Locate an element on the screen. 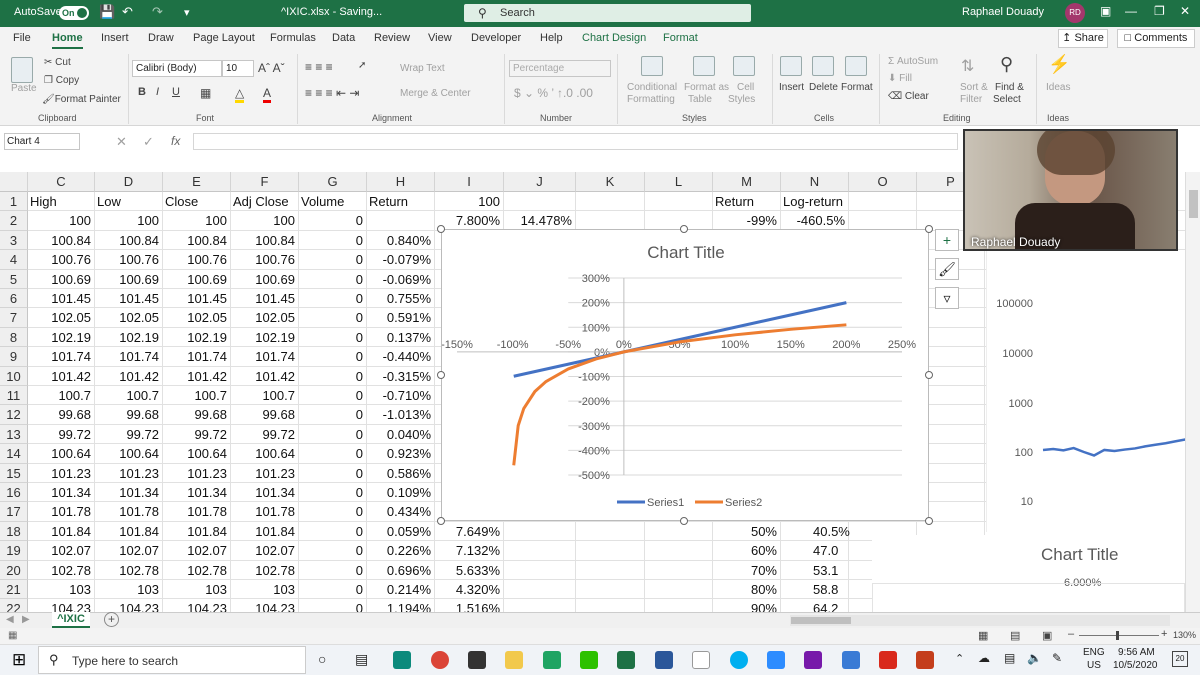 This screenshot has height=675, width=1200. language-indicator: ENG is located at coordinates (1094, 652).